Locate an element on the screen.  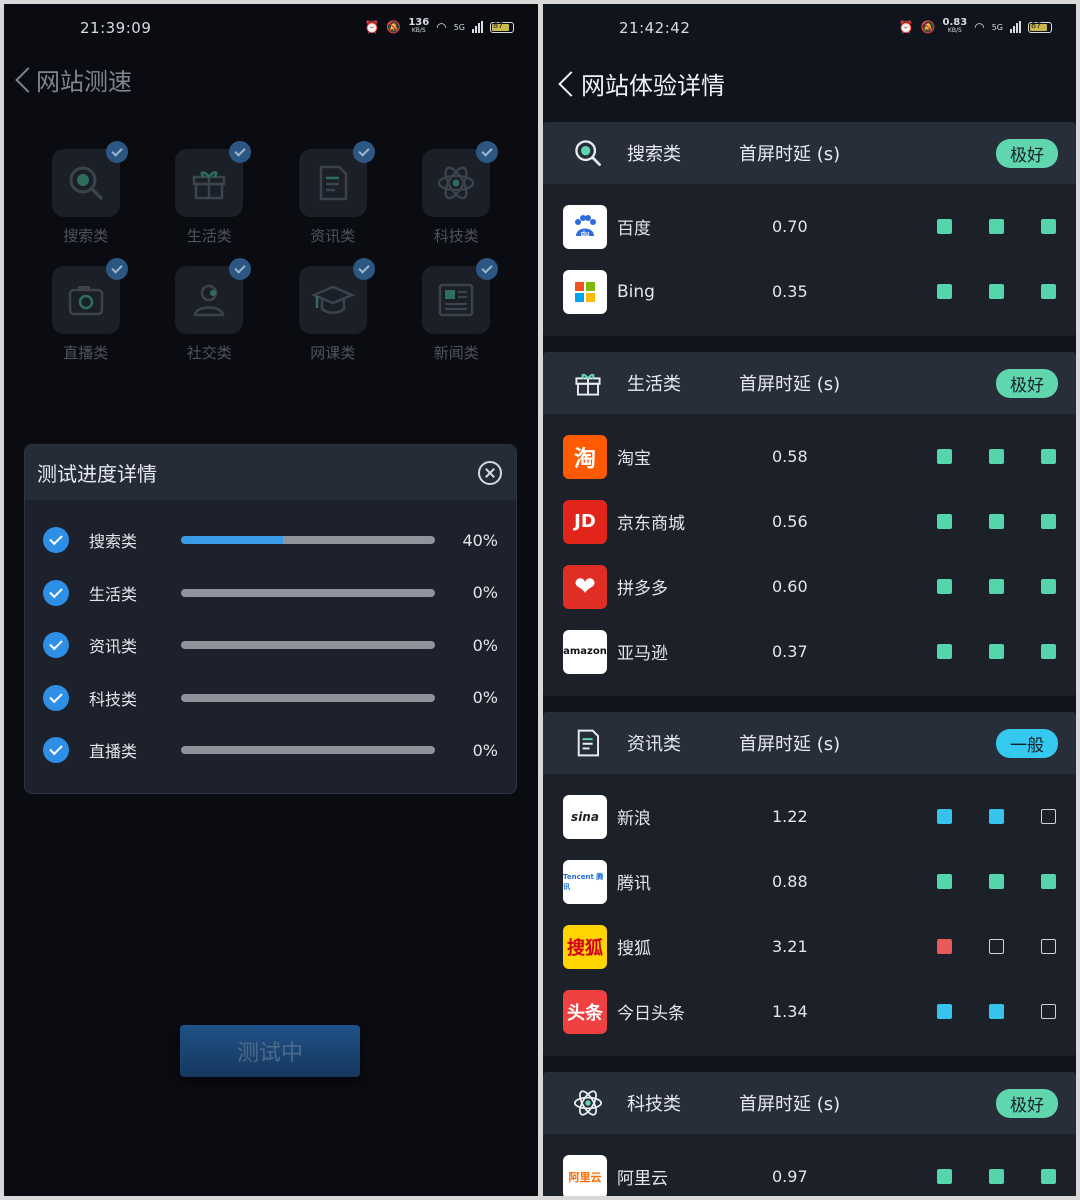
category-item: 搜索类 is located at coordinates (86, 193).